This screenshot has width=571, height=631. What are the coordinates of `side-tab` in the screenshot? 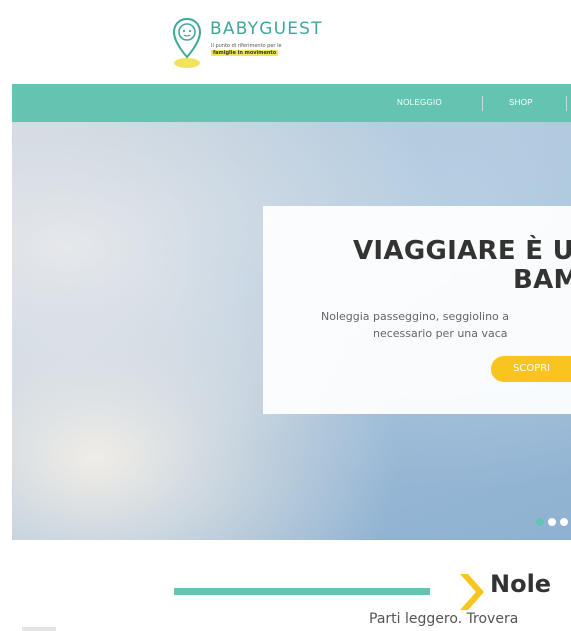 It's located at (39, 629).